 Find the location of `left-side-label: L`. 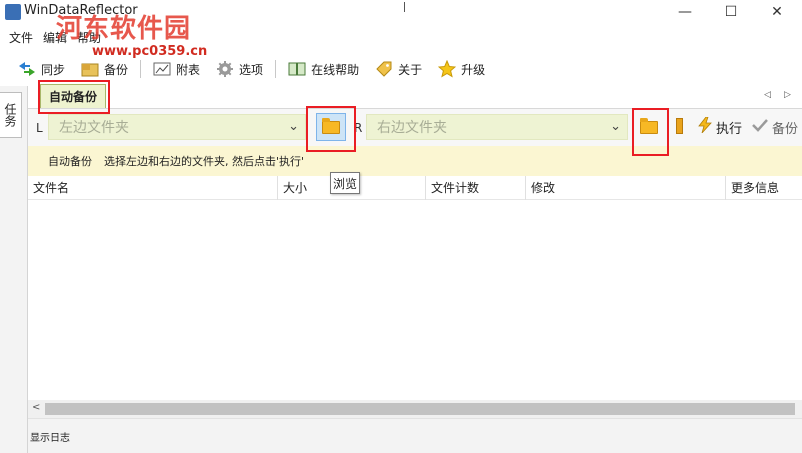

left-side-label: L is located at coordinates (39, 128).